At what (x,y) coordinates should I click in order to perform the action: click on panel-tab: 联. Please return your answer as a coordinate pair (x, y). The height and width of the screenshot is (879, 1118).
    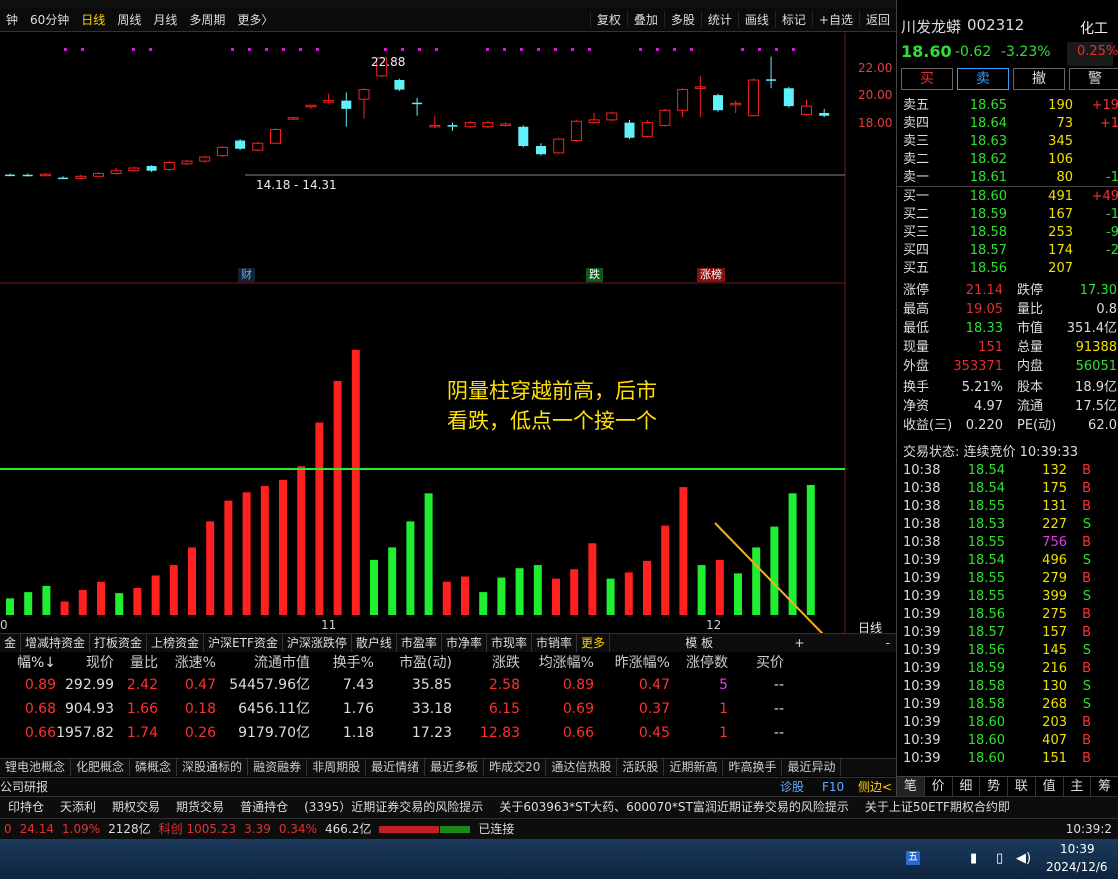
    Looking at the image, I should click on (1022, 786).